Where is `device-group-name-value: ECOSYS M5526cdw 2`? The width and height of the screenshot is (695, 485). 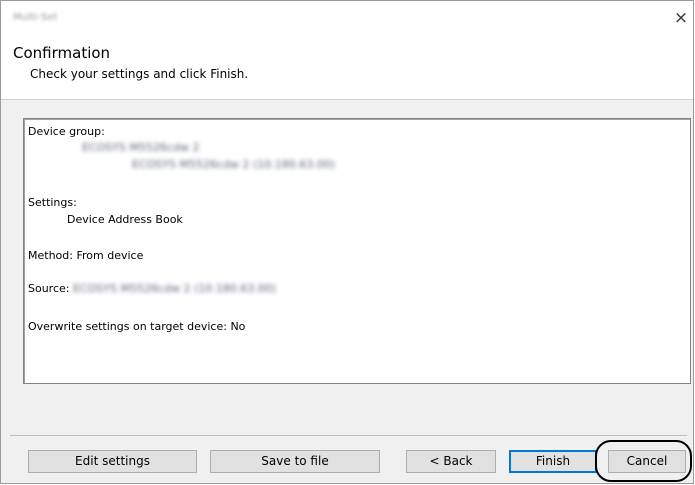 device-group-name-value: ECOSYS M5526cdw 2 is located at coordinates (141, 147).